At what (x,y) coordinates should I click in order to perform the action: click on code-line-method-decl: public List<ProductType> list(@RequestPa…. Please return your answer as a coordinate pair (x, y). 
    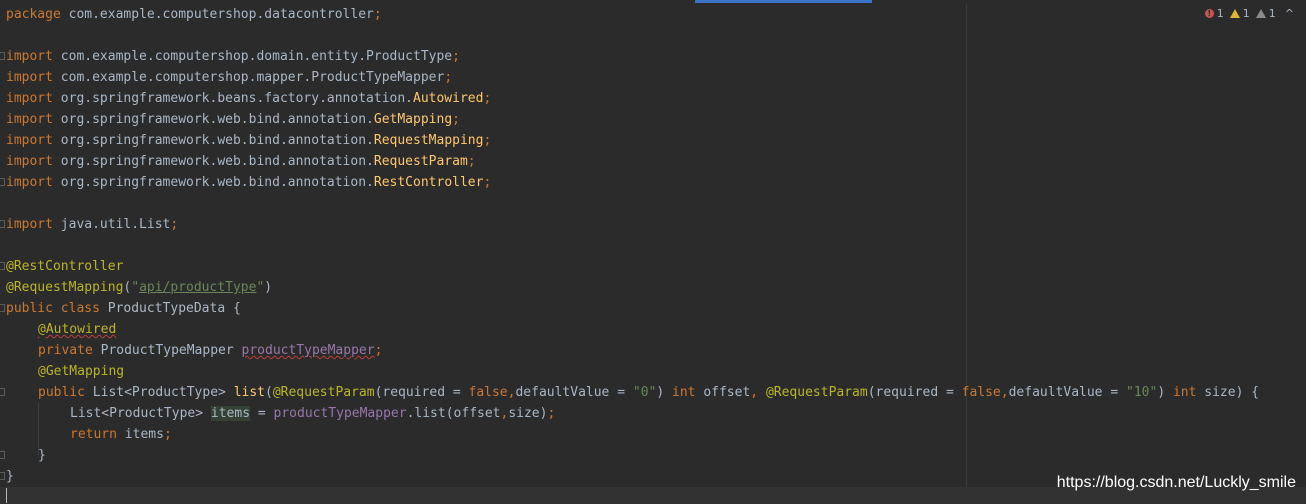
    Looking at the image, I should click on (648, 392).